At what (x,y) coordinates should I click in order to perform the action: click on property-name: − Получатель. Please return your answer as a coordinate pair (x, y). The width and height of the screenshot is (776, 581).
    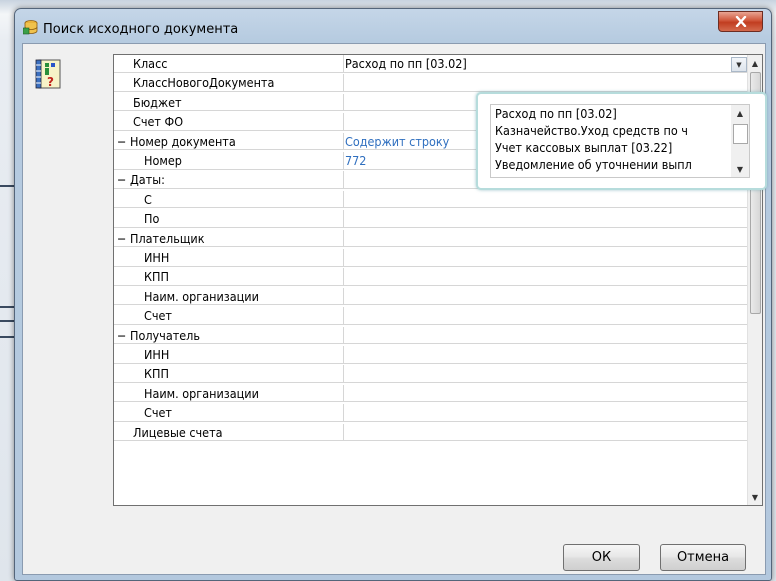
    Looking at the image, I should click on (229, 335).